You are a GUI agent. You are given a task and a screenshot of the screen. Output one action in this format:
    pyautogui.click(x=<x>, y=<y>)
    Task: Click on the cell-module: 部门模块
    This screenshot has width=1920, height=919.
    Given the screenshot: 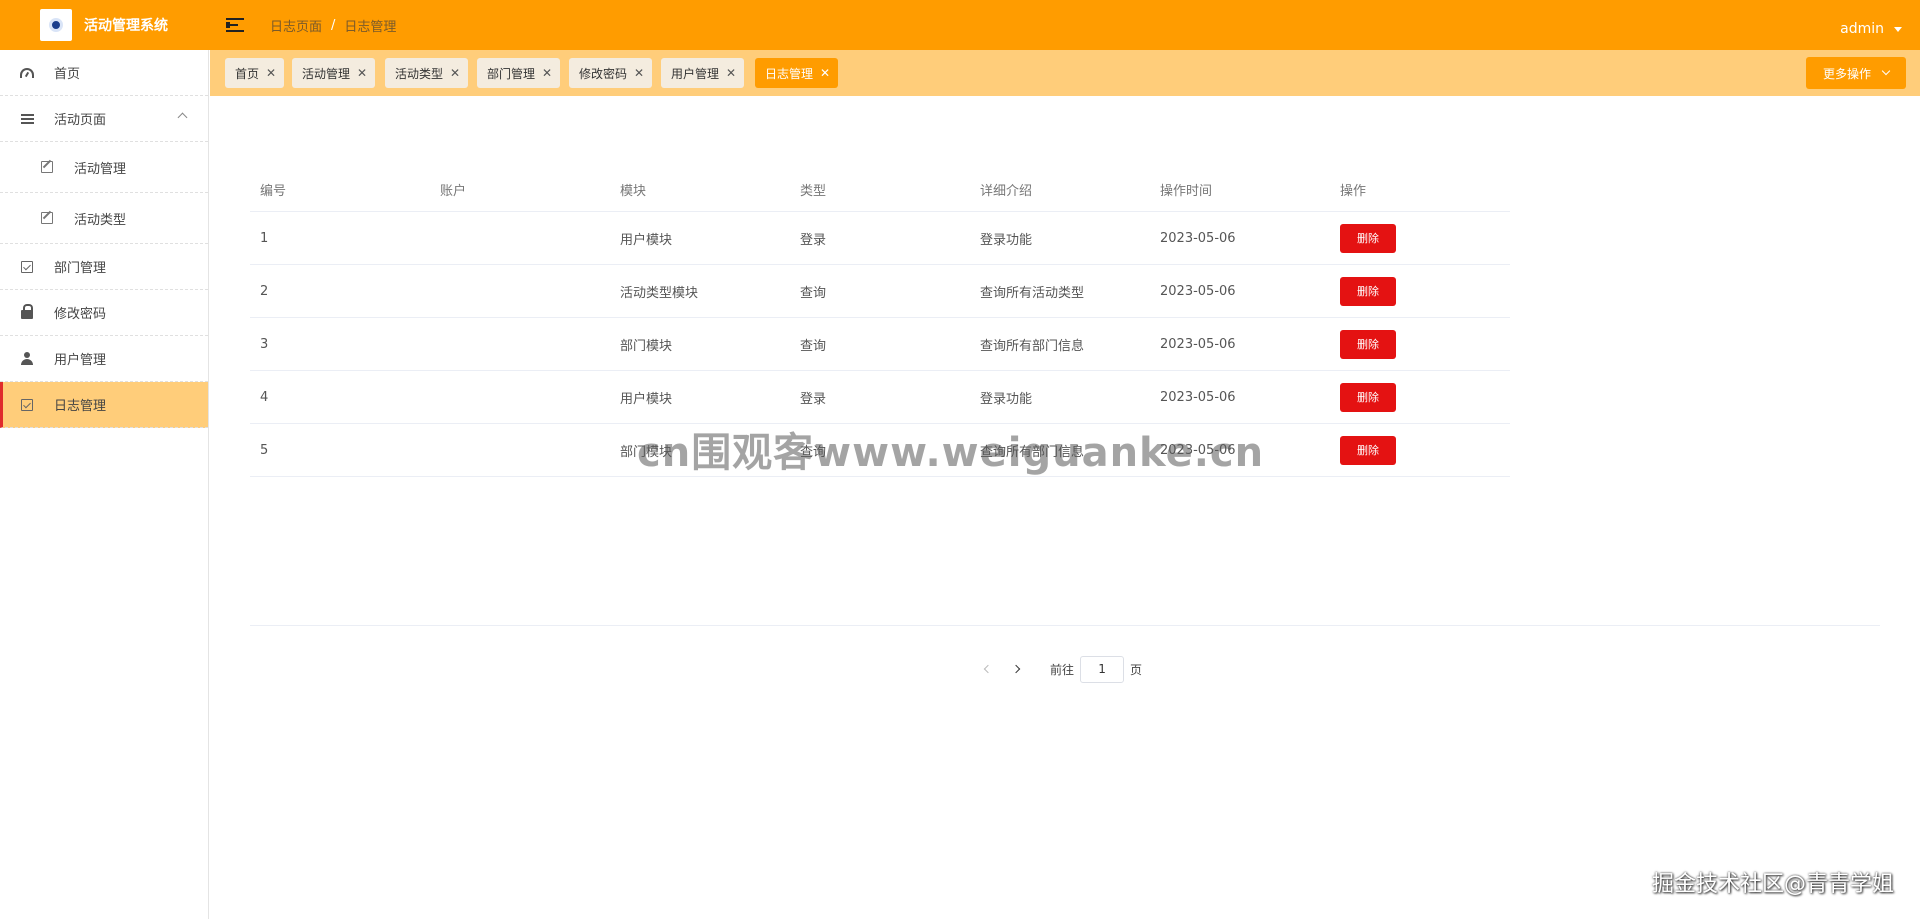 What is the action you would take?
    pyautogui.click(x=646, y=346)
    